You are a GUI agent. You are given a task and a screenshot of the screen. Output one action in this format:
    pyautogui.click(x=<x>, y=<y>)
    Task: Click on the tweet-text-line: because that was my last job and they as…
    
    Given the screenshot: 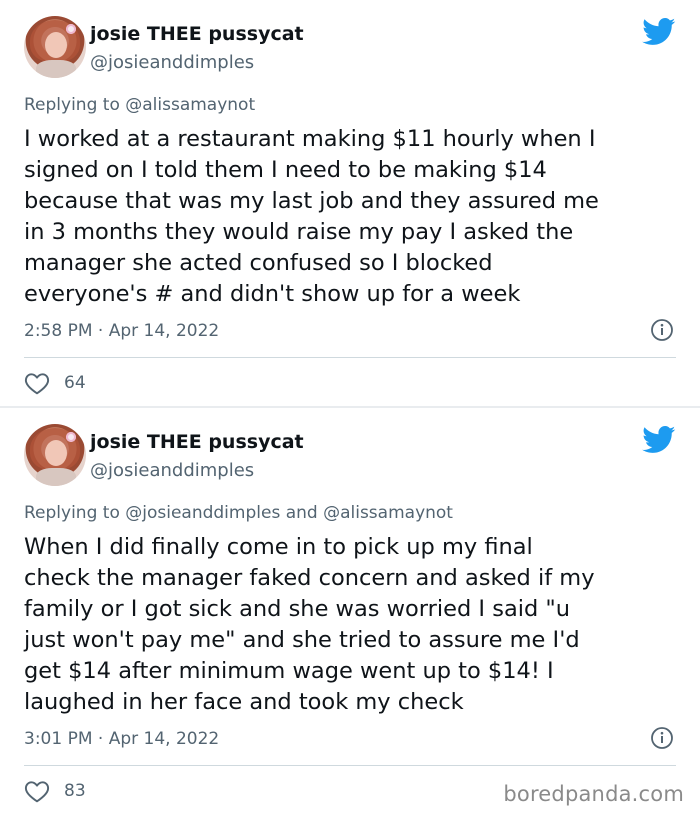 What is the action you would take?
    pyautogui.click(x=311, y=201)
    